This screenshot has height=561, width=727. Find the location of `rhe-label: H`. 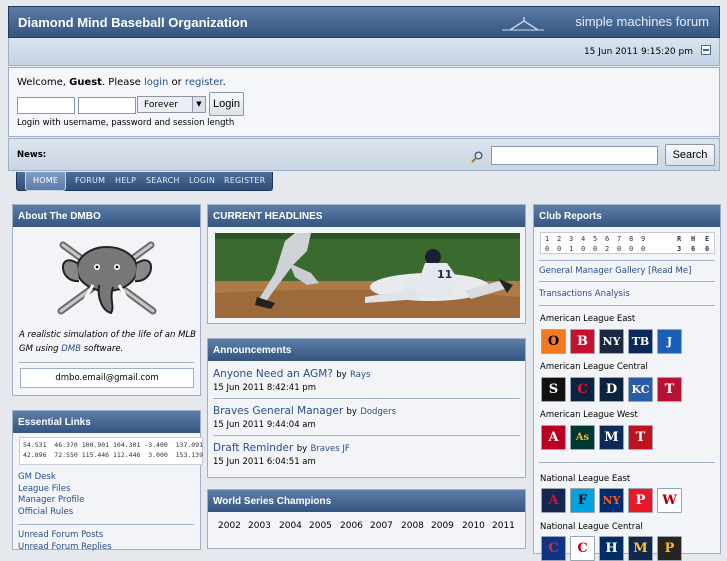

rhe-label: H is located at coordinates (693, 239).